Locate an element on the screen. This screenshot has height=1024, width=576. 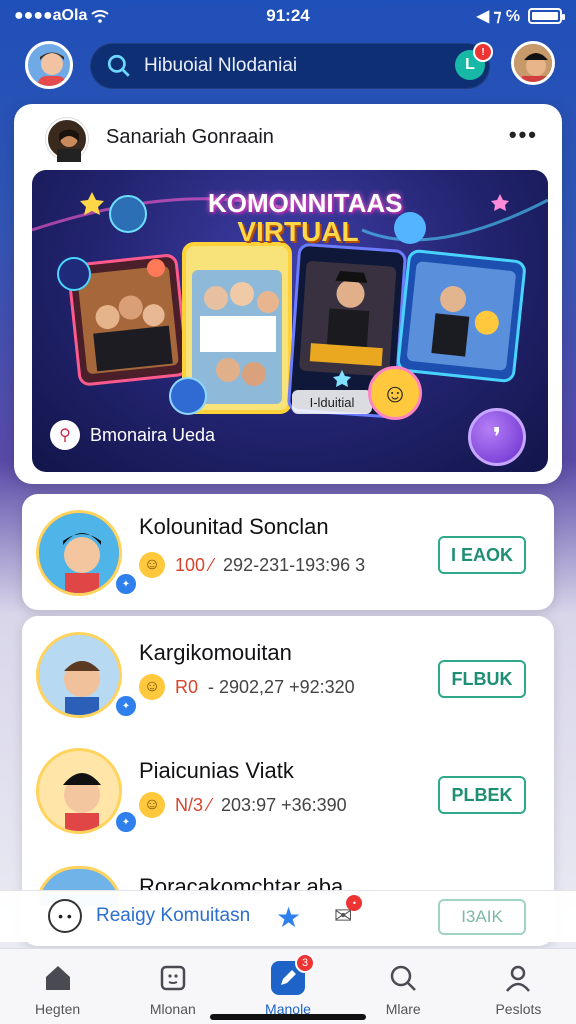
status-left: ●●●●aOla is located at coordinates (62, 16).